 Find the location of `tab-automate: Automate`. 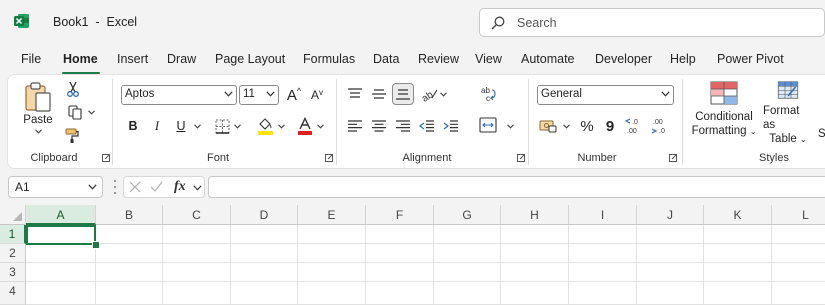

tab-automate: Automate is located at coordinates (548, 59).